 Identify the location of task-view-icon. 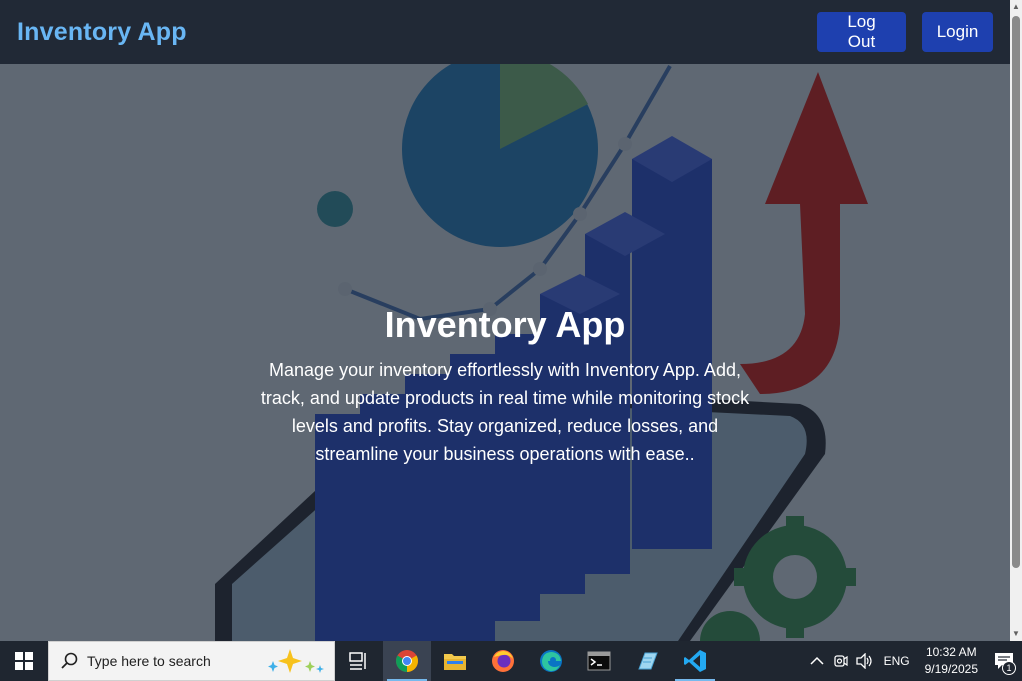
(357, 661).